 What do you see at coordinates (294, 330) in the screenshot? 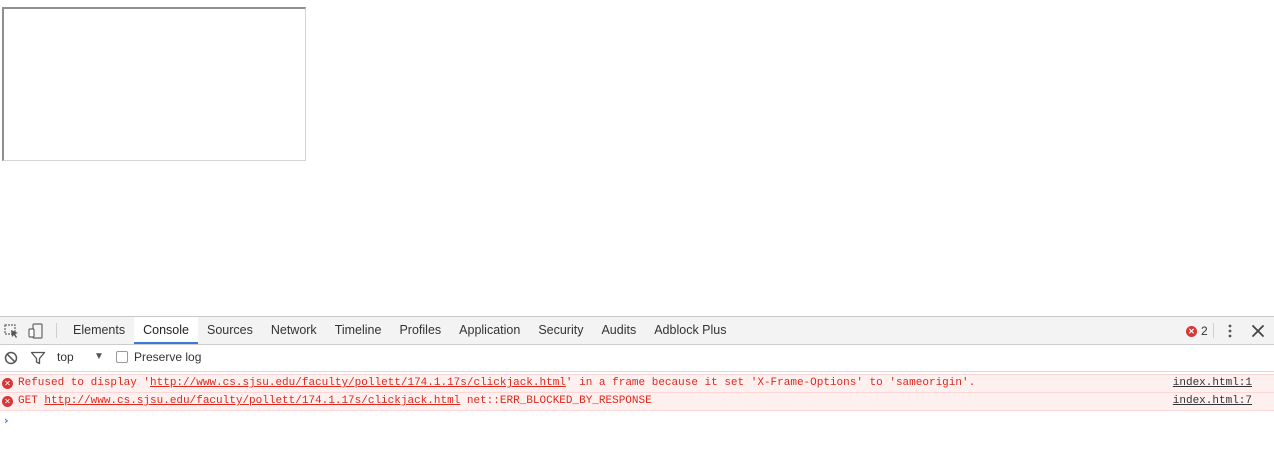
I see `tab-network: Network` at bounding box center [294, 330].